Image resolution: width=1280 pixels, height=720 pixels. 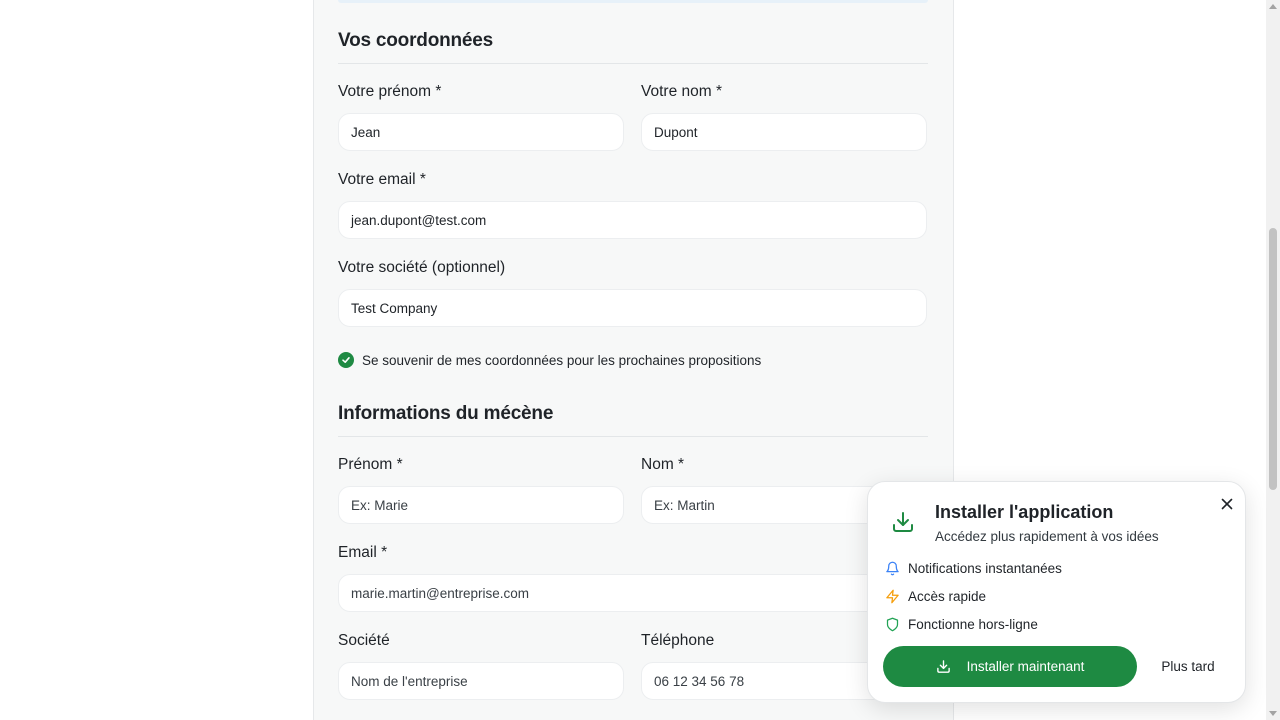 I want to click on feature-label: Accès rapide, so click(x=947, y=596).